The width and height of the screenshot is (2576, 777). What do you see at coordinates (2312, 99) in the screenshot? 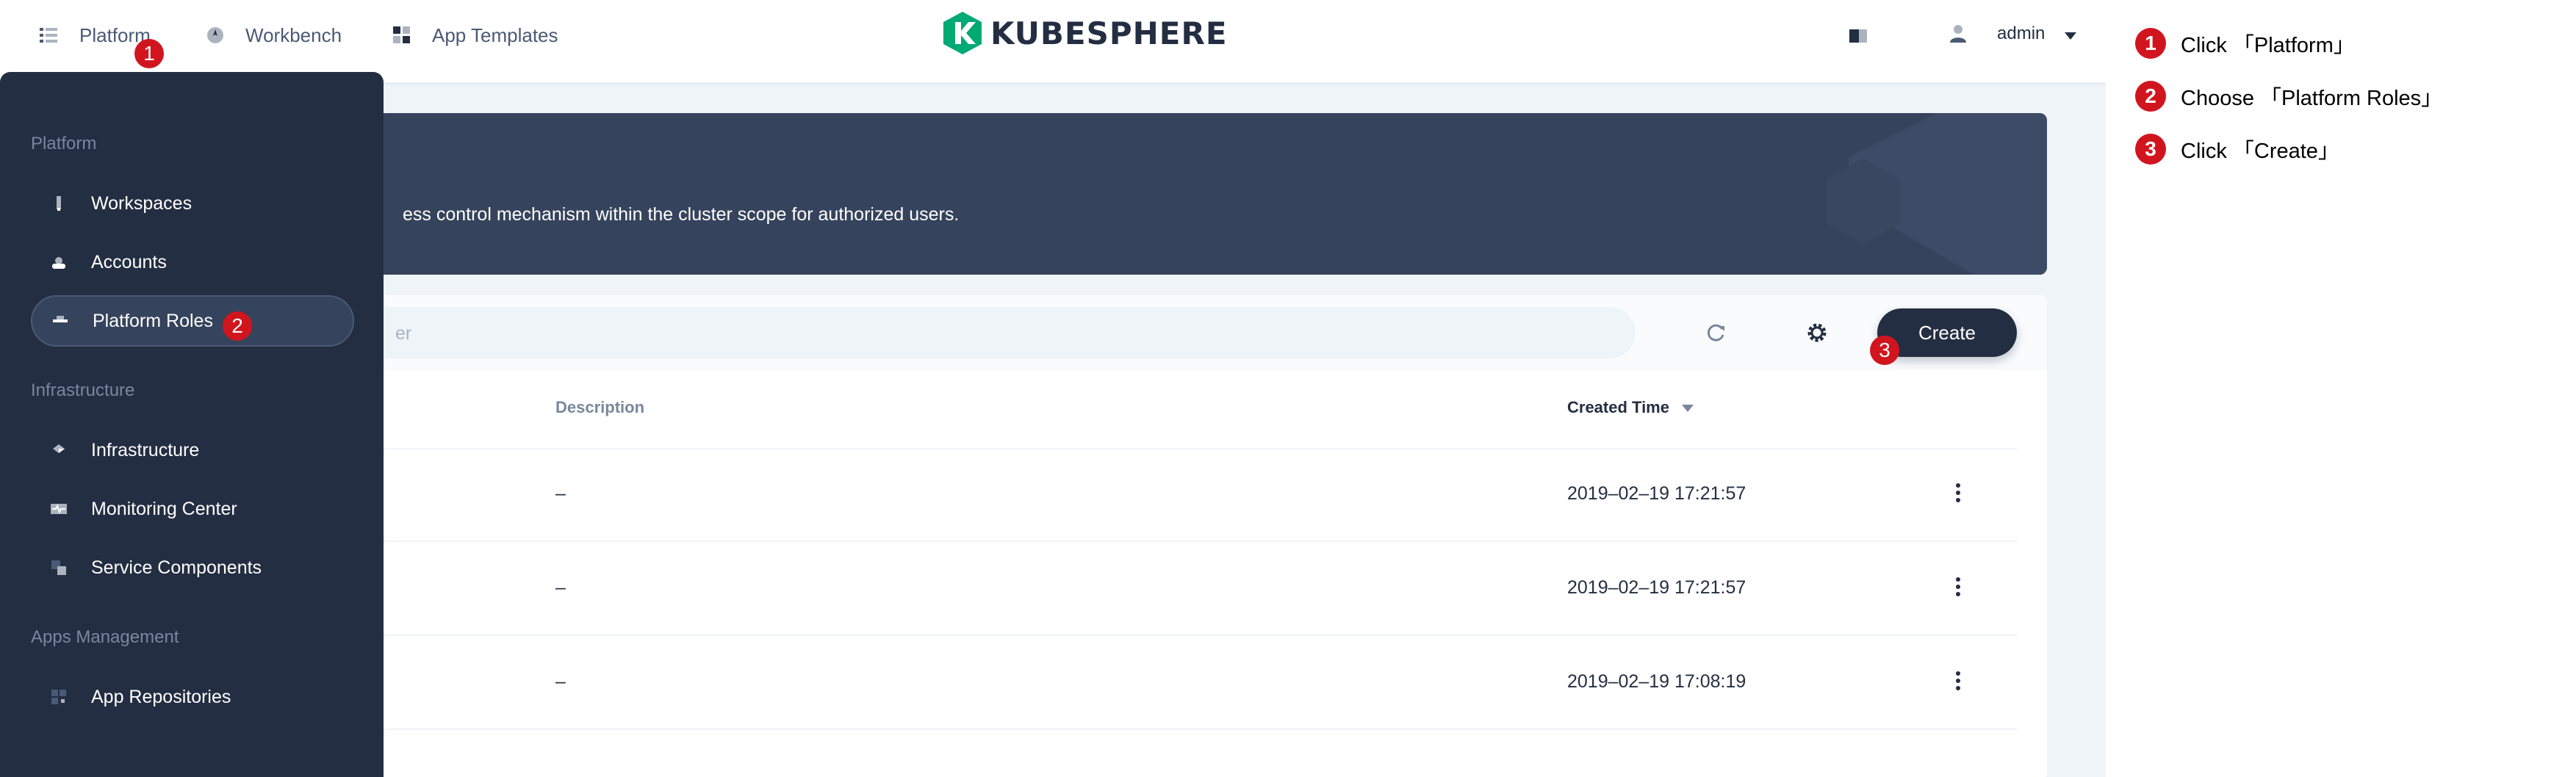
I see `instruction-text: Choose 「Platform Roles」` at bounding box center [2312, 99].